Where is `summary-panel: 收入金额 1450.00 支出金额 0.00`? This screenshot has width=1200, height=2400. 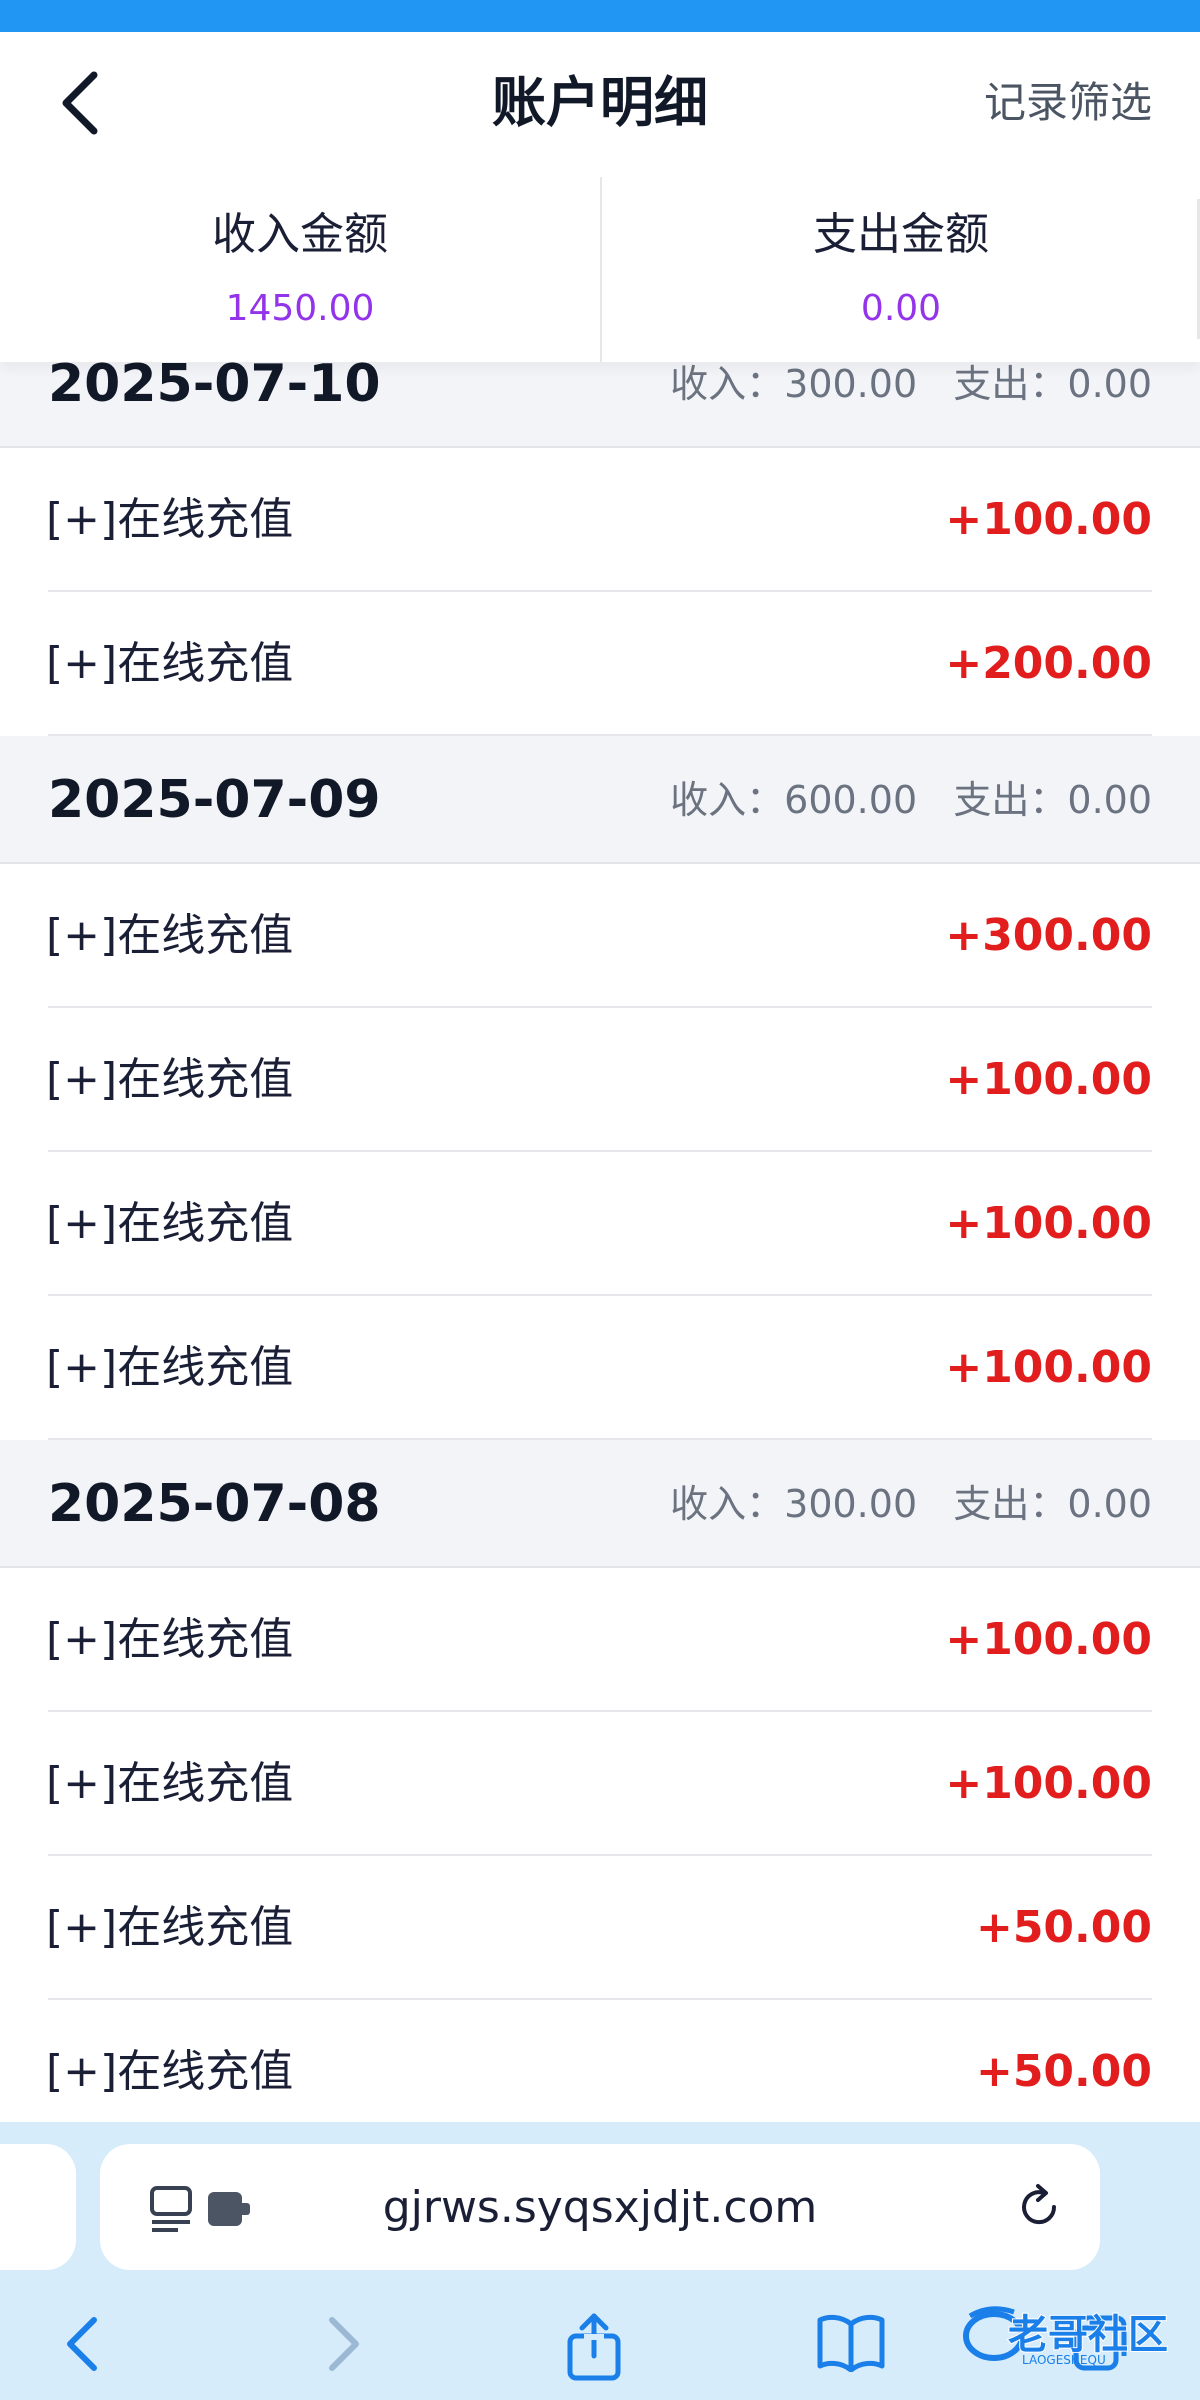
summary-panel: 收入金额 1450.00 支出金额 0.00 is located at coordinates (600, 269).